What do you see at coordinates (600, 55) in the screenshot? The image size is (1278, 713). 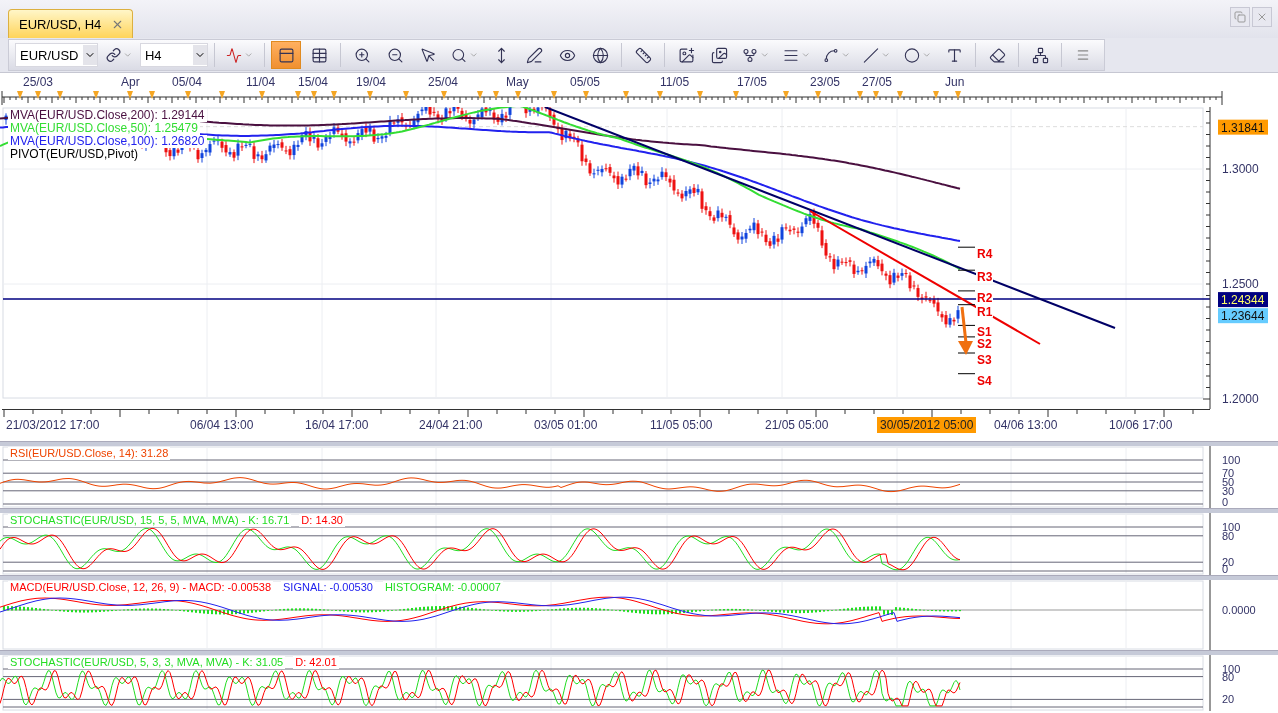 I see `globe-icon` at bounding box center [600, 55].